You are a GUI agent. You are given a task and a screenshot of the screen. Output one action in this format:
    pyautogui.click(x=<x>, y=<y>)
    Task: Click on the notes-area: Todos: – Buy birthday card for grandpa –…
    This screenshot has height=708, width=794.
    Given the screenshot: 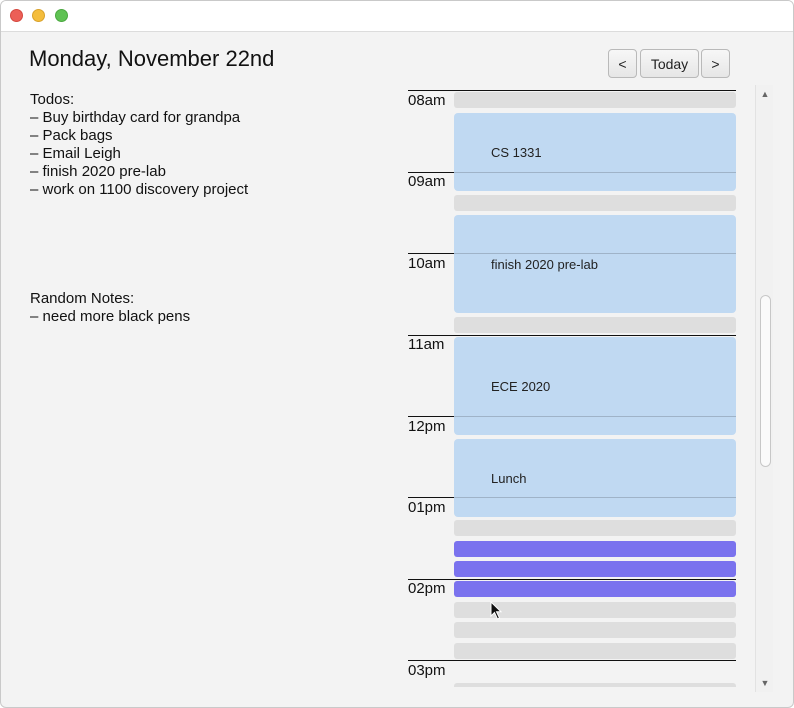 What is the action you would take?
    pyautogui.click(x=139, y=208)
    